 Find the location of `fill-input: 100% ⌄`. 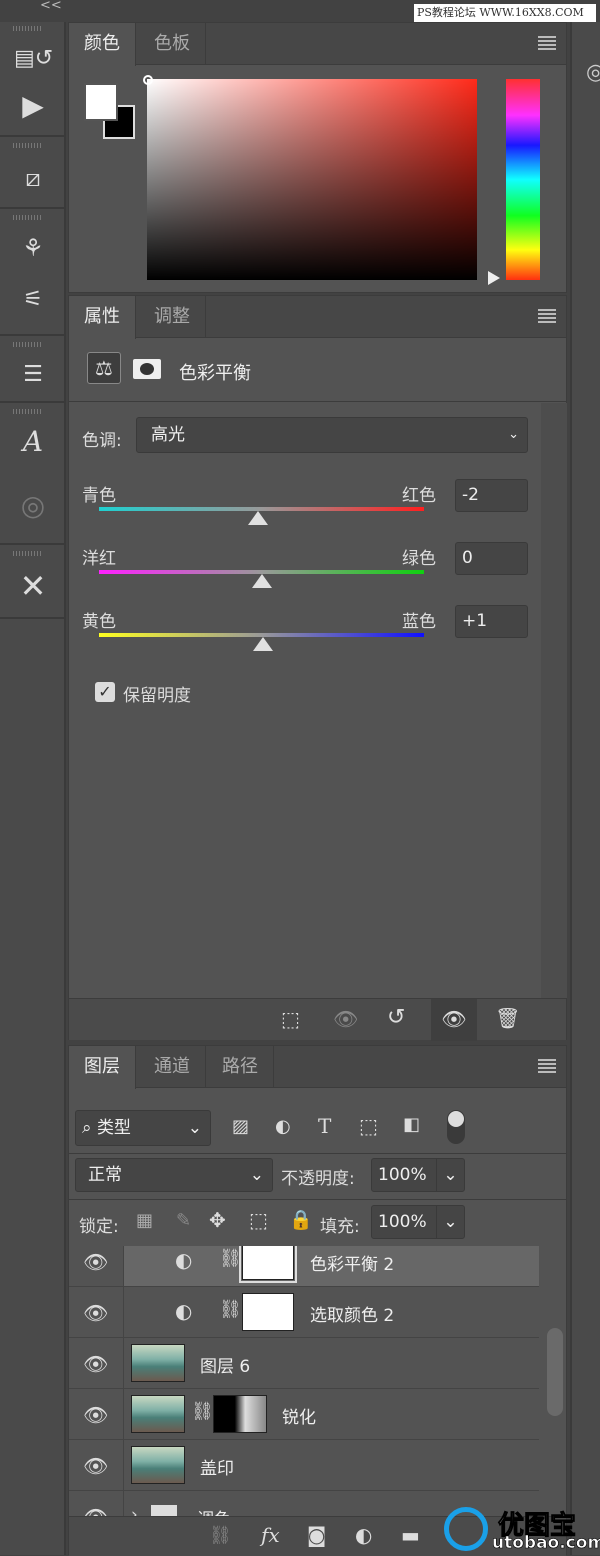

fill-input: 100% ⌄ is located at coordinates (418, 1222).